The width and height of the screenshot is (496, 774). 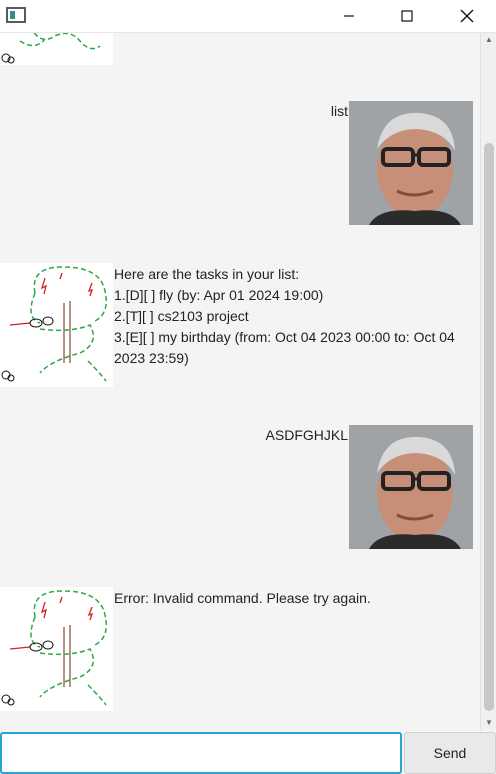 I want to click on app-icon, so click(x=16, y=15).